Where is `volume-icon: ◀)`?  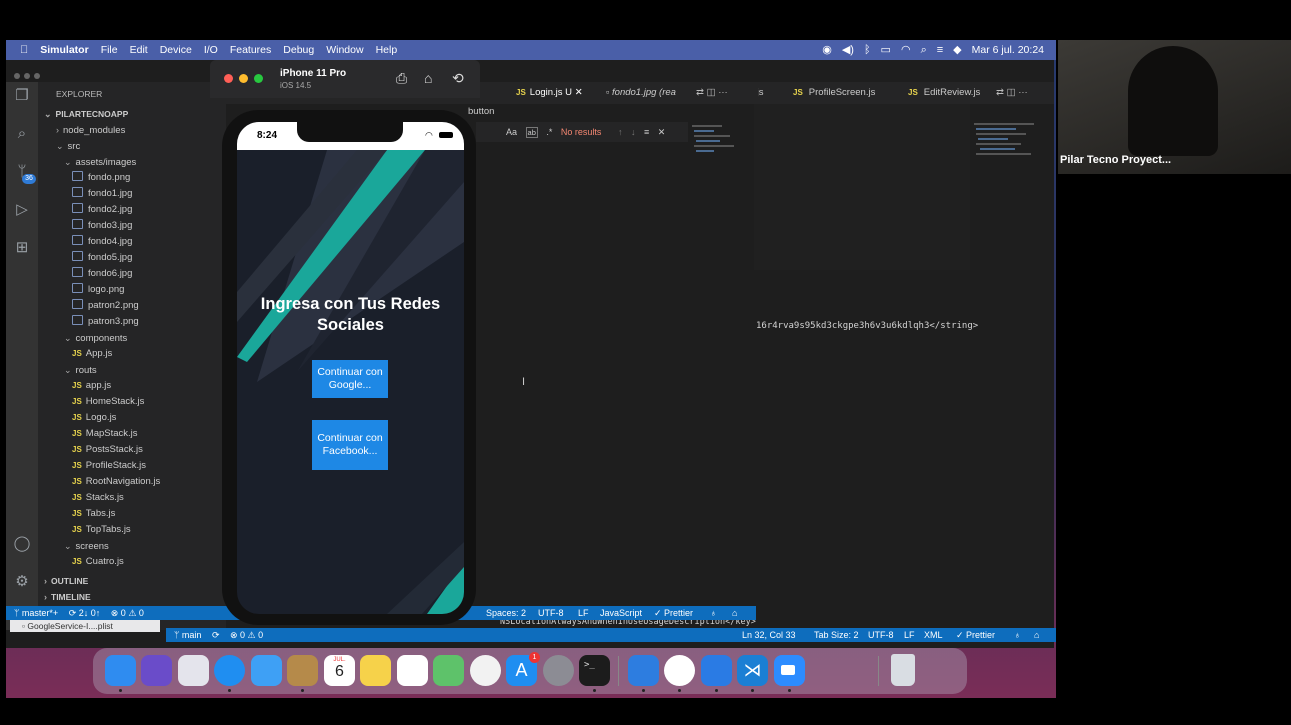 volume-icon: ◀) is located at coordinates (848, 50).